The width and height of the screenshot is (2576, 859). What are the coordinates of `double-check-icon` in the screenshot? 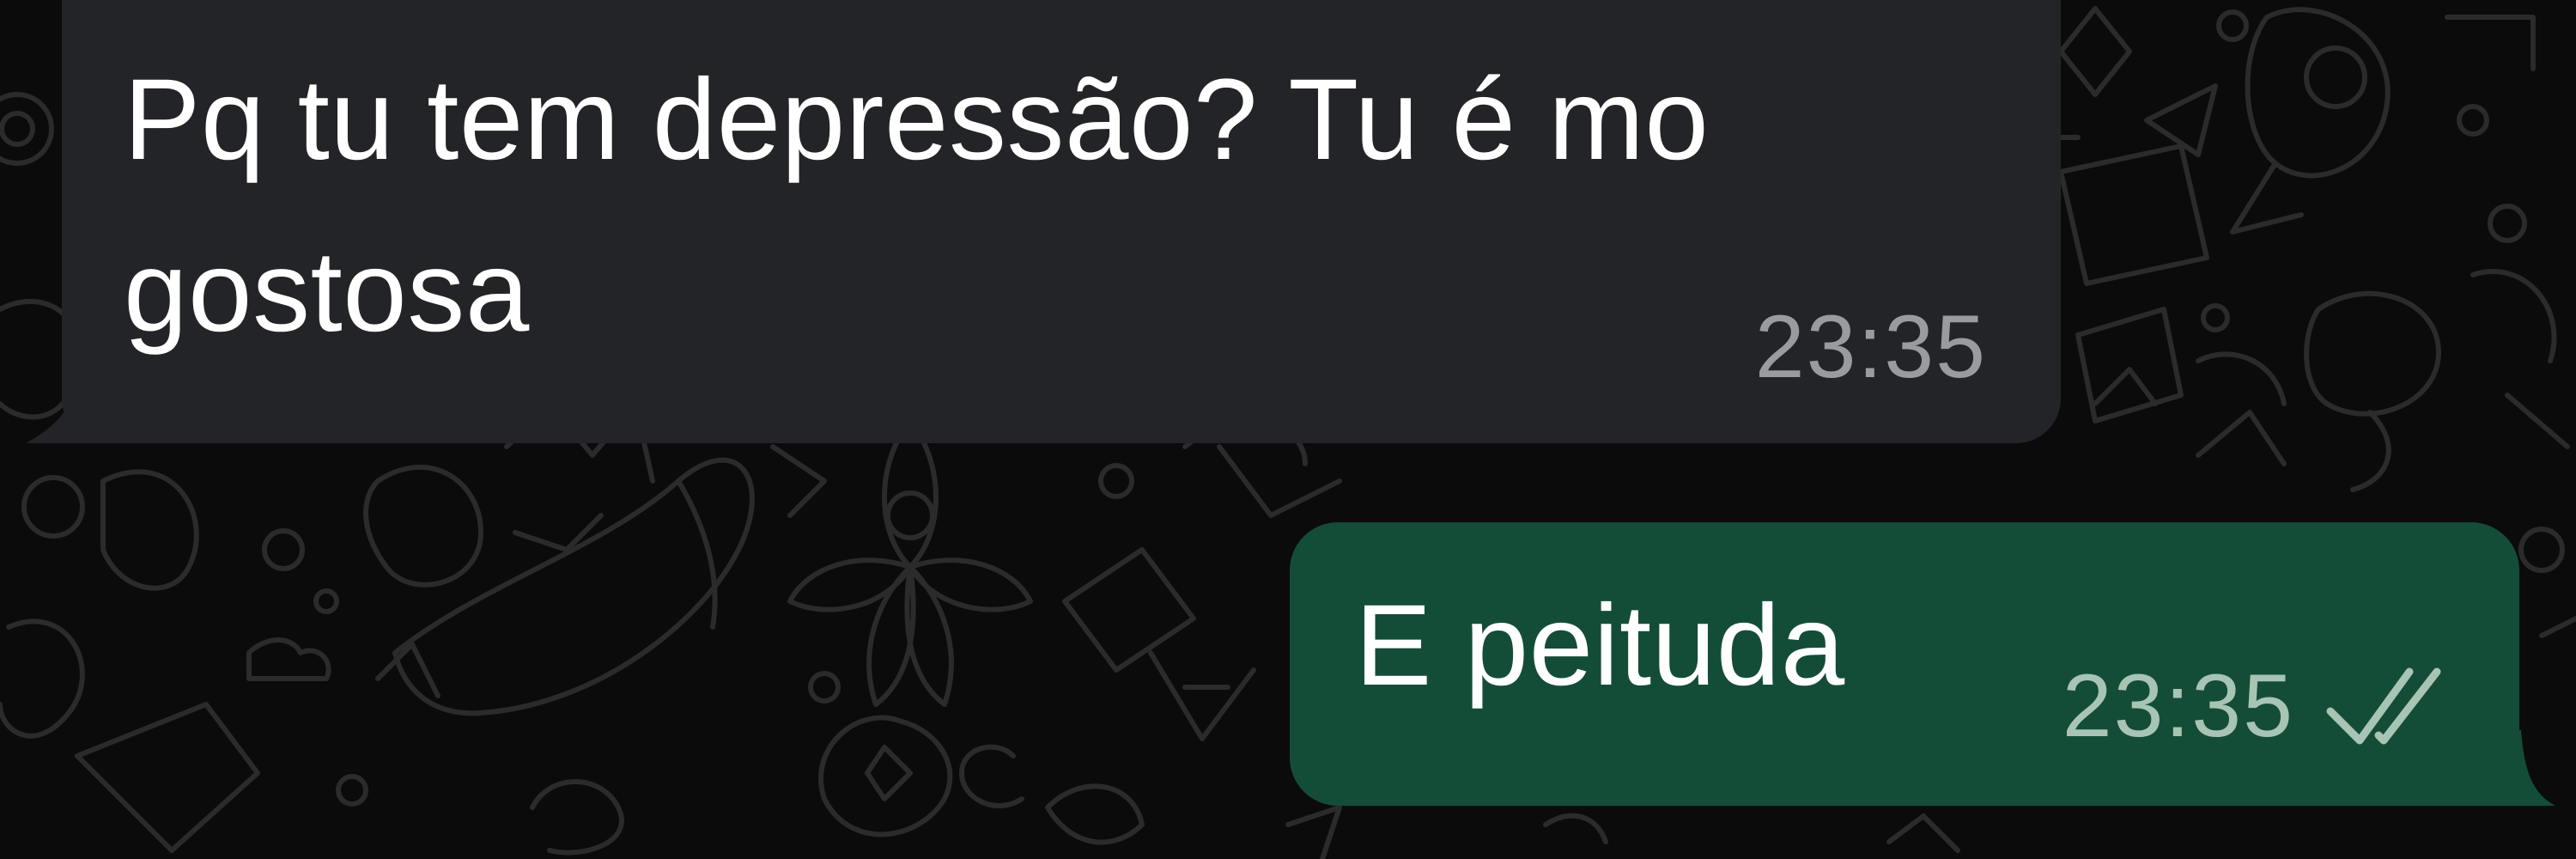 It's located at (2383, 706).